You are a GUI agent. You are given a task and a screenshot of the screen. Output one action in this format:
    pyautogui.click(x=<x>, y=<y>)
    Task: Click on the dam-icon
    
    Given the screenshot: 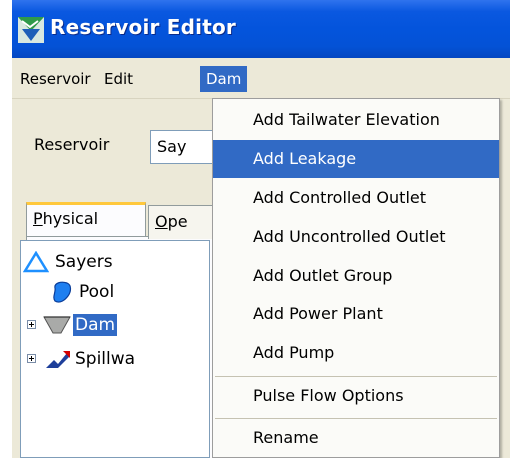 What is the action you would take?
    pyautogui.click(x=57, y=325)
    